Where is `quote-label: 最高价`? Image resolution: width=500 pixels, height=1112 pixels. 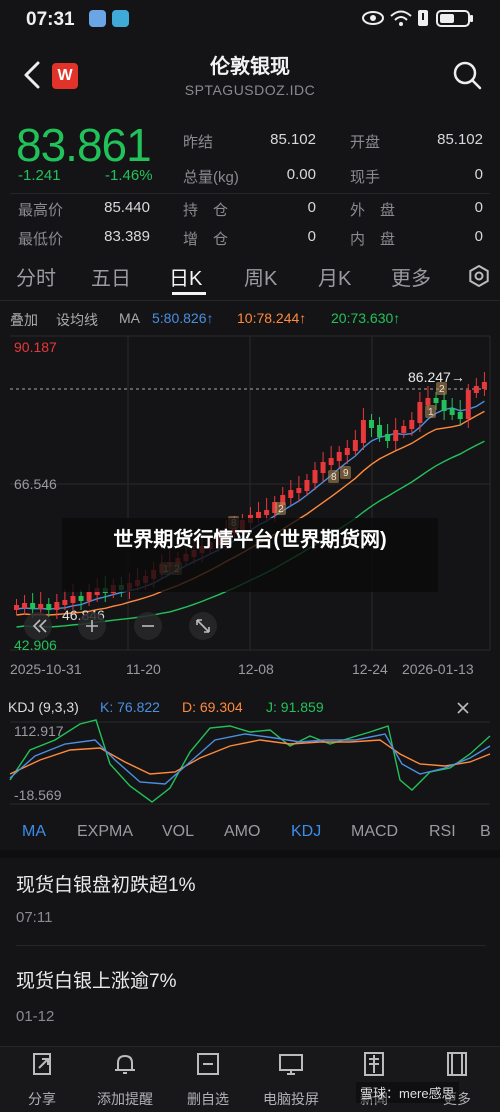
quote-label: 最高价 is located at coordinates (41, 210).